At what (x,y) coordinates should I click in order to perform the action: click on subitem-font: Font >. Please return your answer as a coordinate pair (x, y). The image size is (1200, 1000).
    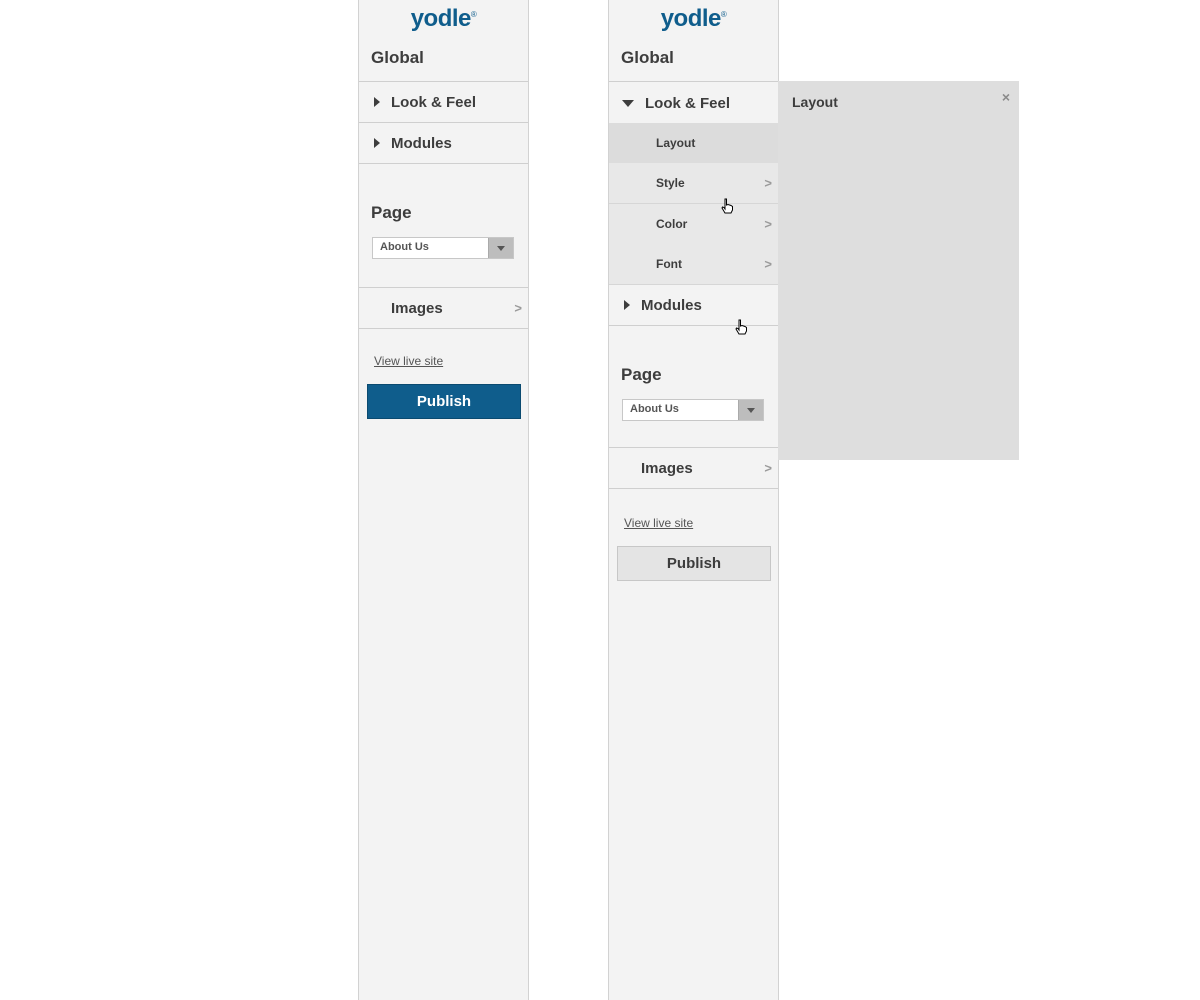
    Looking at the image, I should click on (693, 264).